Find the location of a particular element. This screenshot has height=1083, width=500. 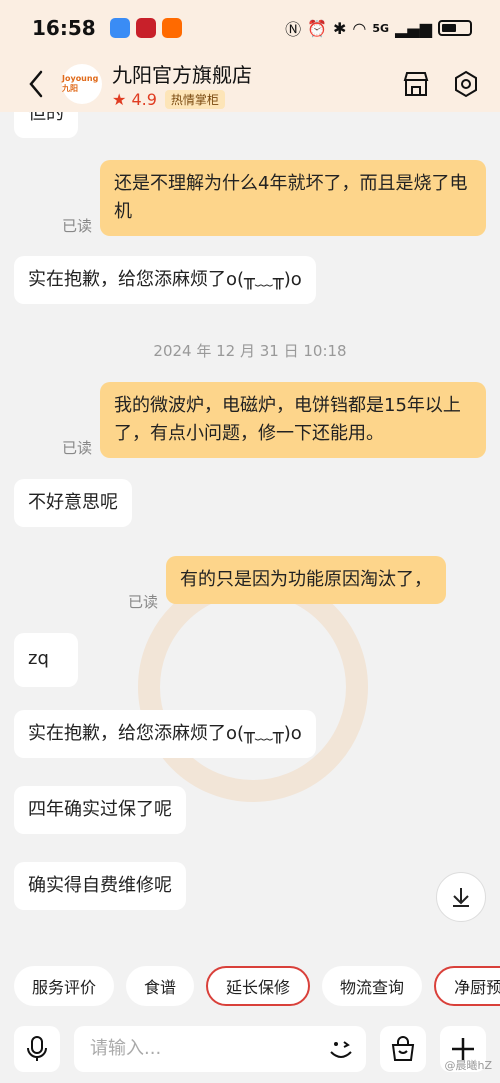

scroll-to-bottom-button is located at coordinates (461, 897).